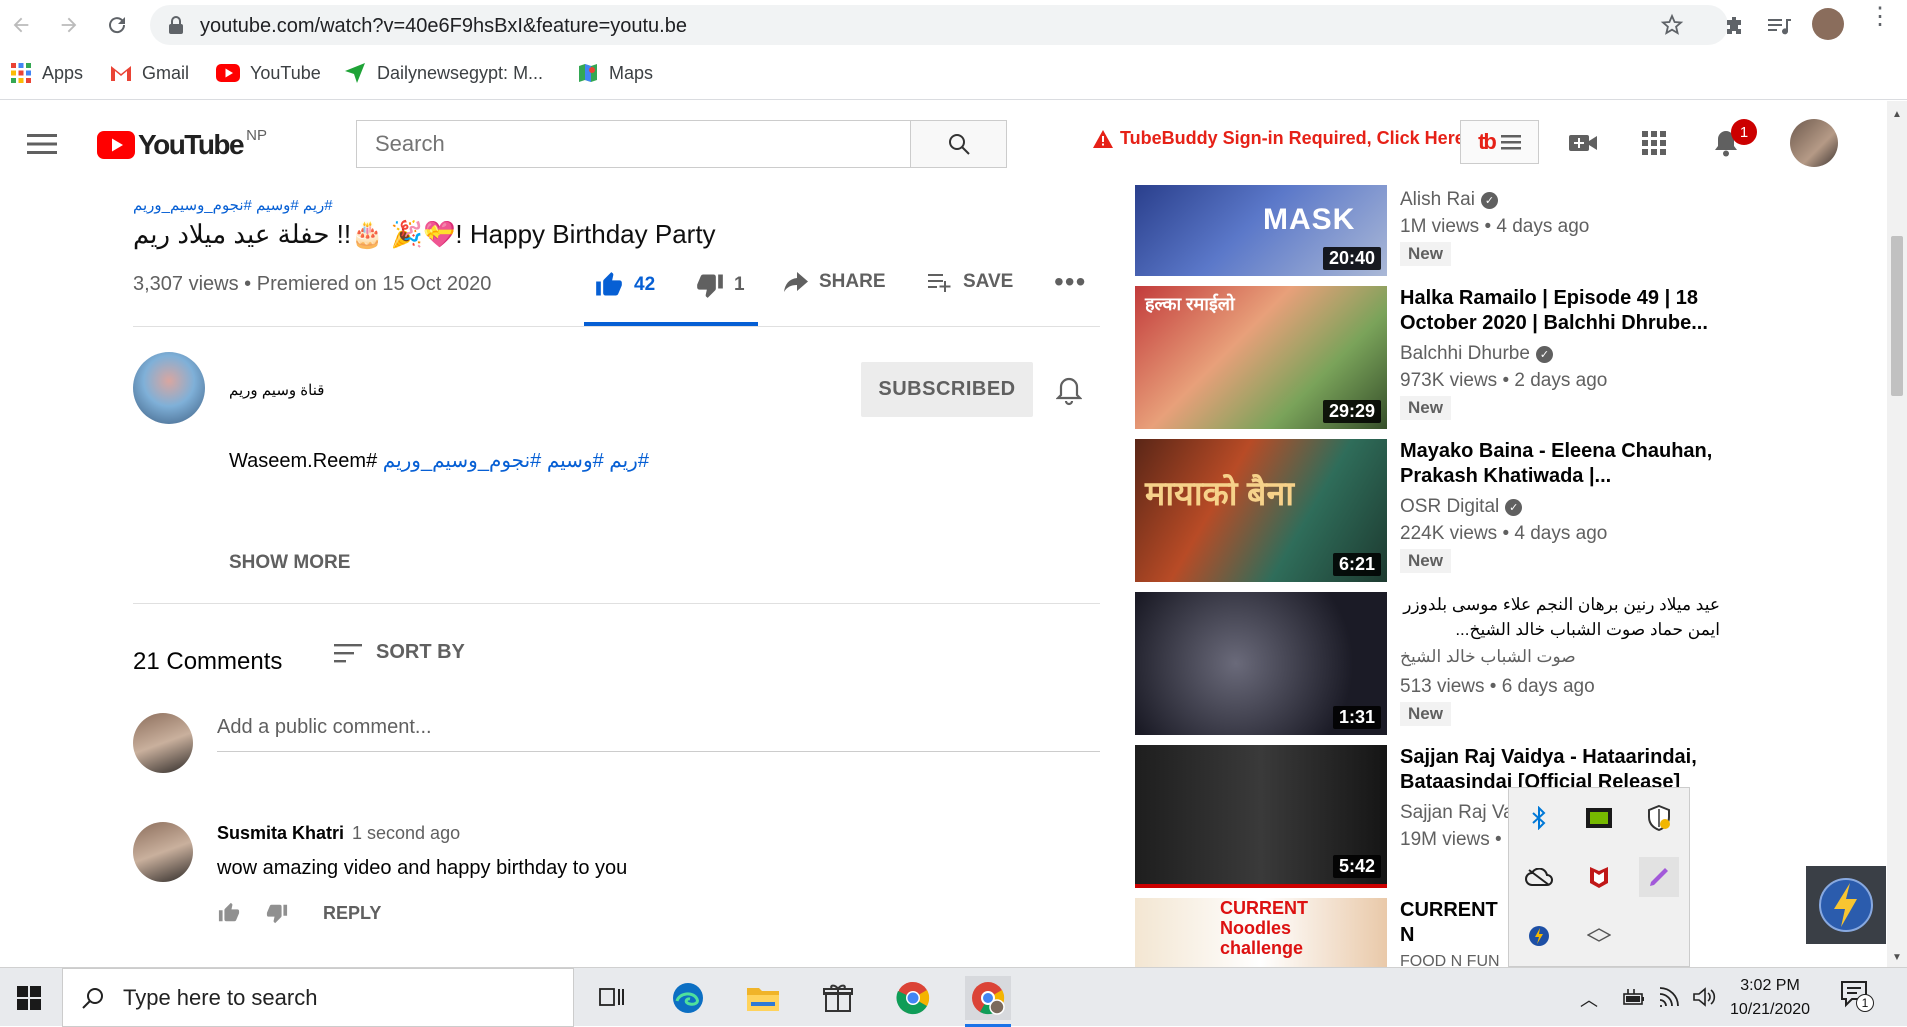 Image resolution: width=1907 pixels, height=1027 pixels. Describe the element at coordinates (29, 998) in the screenshot. I see `start-button` at that location.